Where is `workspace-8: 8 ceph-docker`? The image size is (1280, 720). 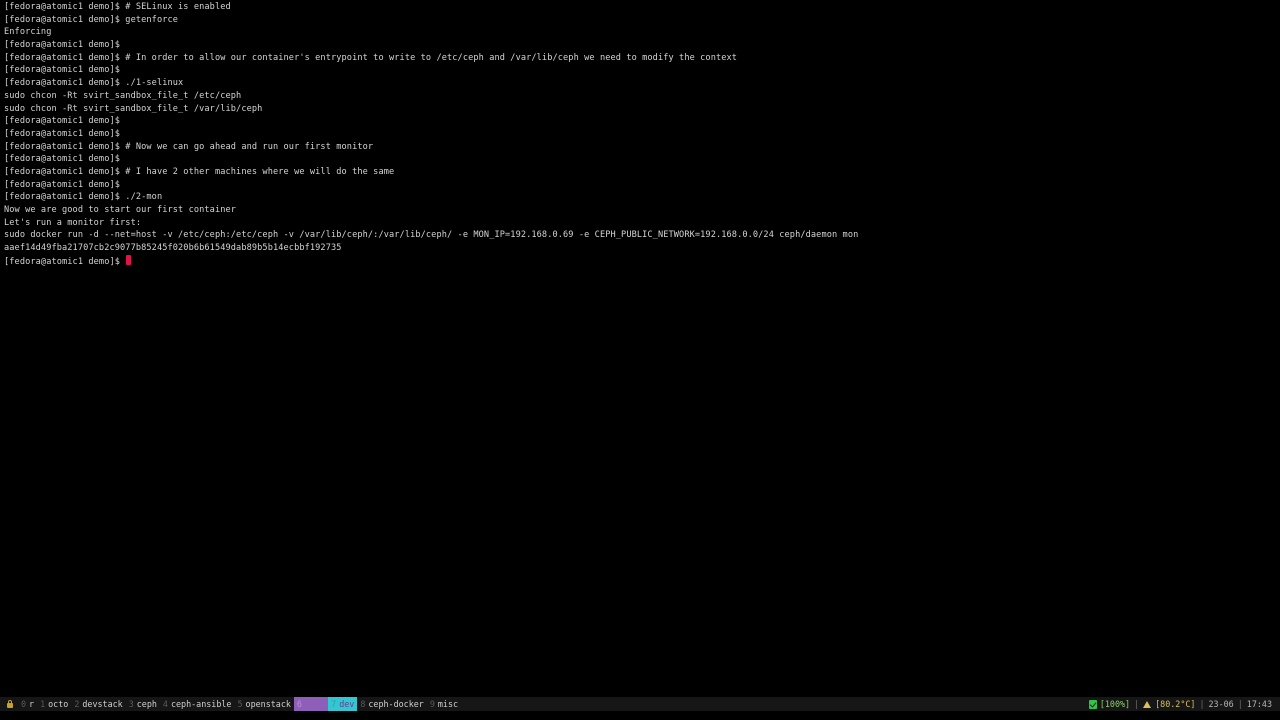
workspace-8: 8 ceph-docker is located at coordinates (392, 704).